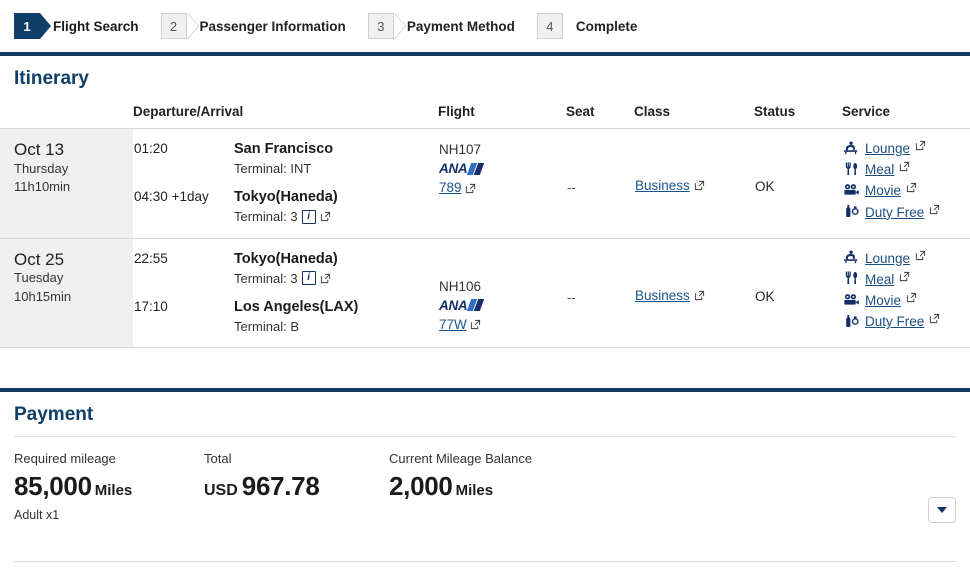 This screenshot has width=970, height=574. I want to click on flight-number: NH106, so click(460, 286).